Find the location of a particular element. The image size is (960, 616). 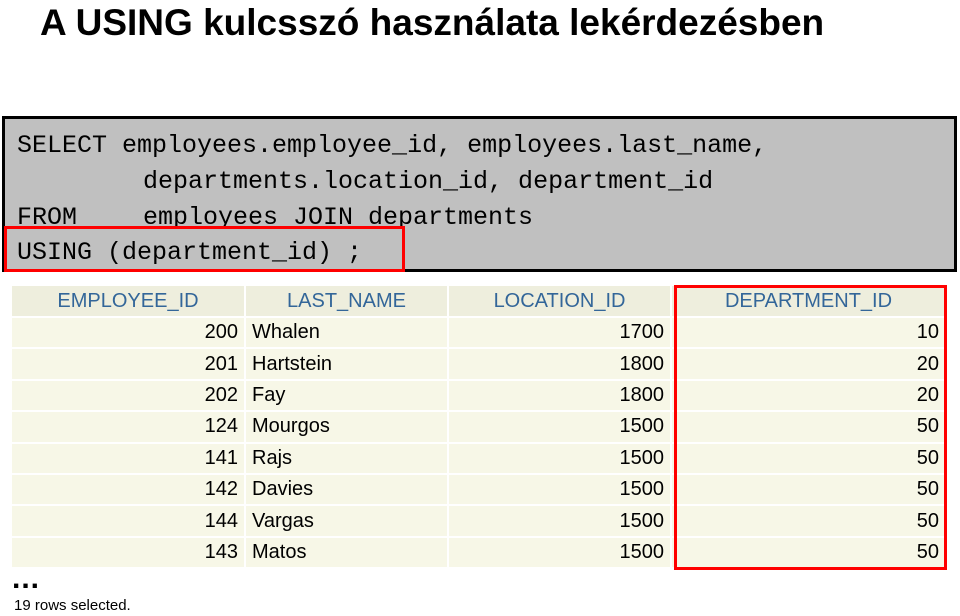

employee-id-cell: 141 is located at coordinates (129, 458).